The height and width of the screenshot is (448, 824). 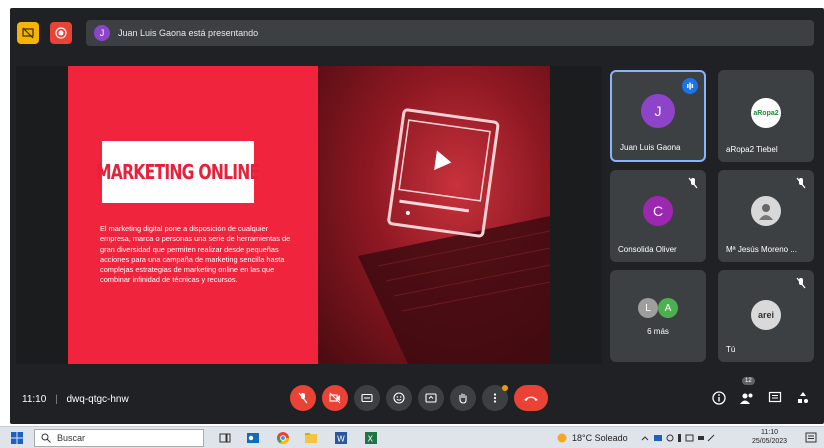 I want to click on search-placeholder: Buscar, so click(x=71, y=438).